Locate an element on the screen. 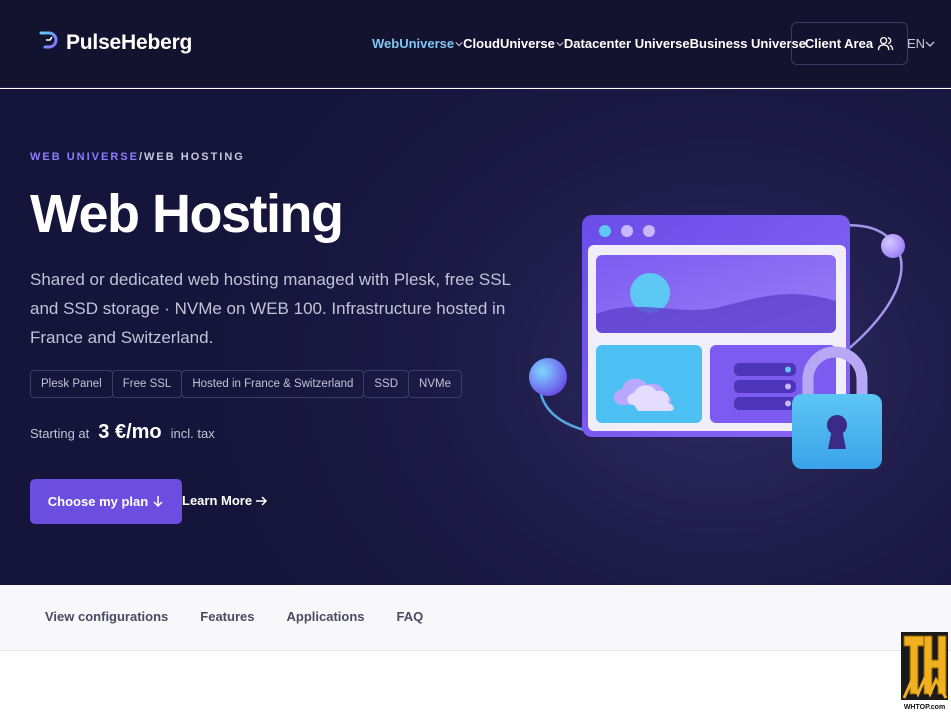 This screenshot has height=713, width=951. client-area-label: Client Area is located at coordinates (839, 43).